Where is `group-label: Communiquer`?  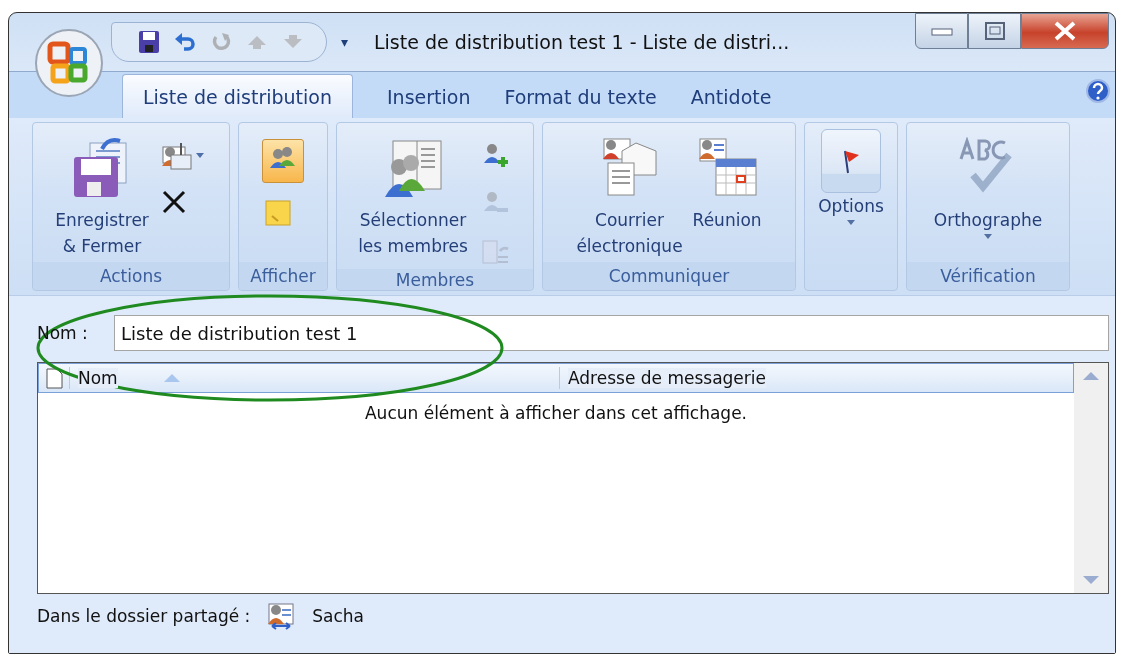
group-label: Communiquer is located at coordinates (669, 276).